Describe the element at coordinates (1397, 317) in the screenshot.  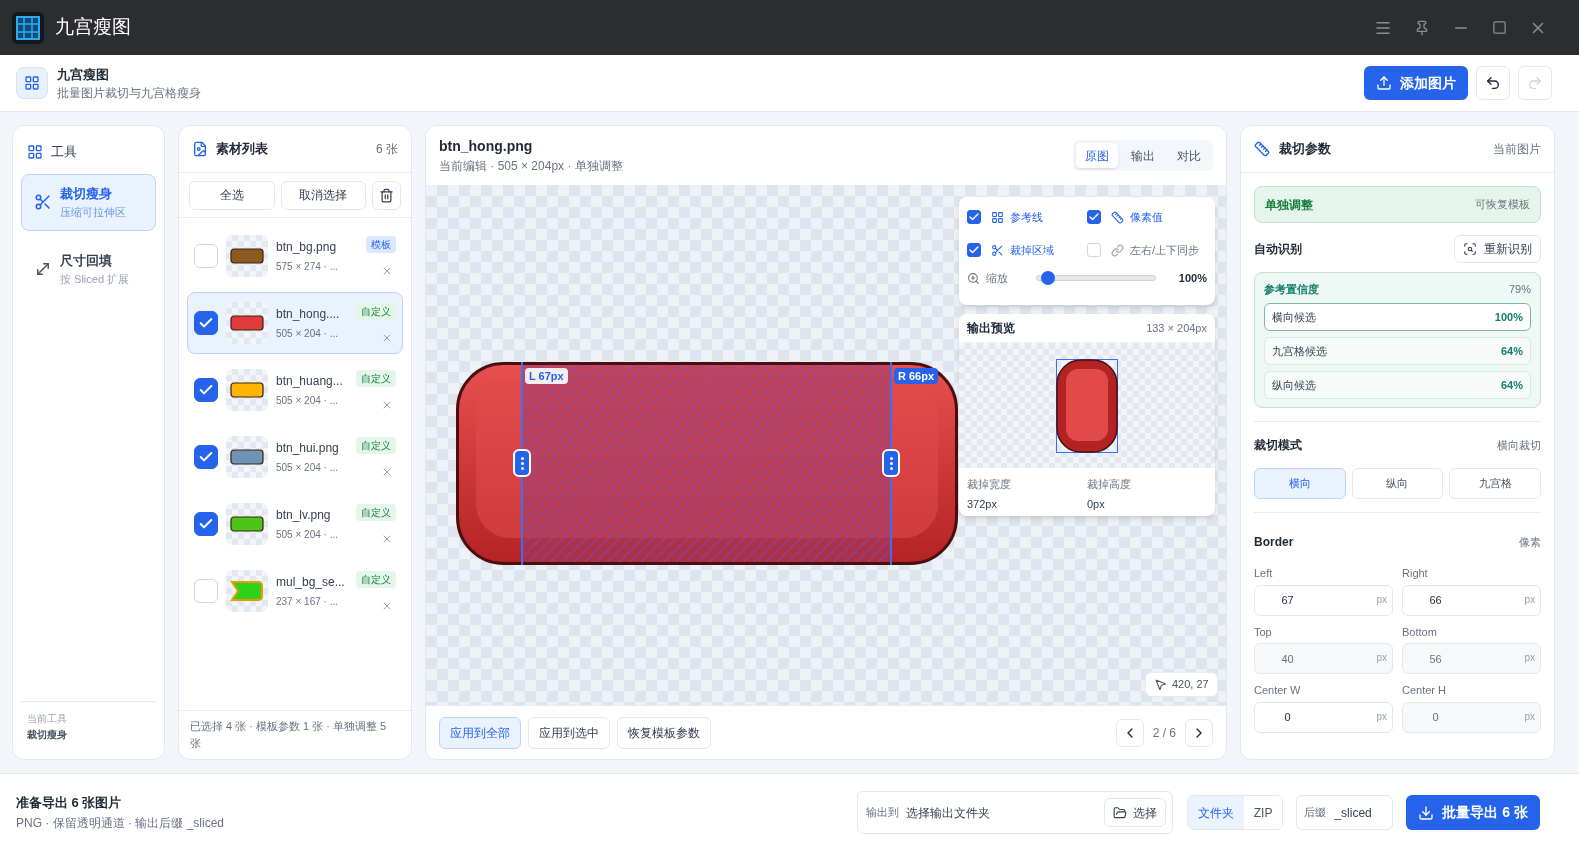
I see `candidate-item: 横向候选 100%` at that location.